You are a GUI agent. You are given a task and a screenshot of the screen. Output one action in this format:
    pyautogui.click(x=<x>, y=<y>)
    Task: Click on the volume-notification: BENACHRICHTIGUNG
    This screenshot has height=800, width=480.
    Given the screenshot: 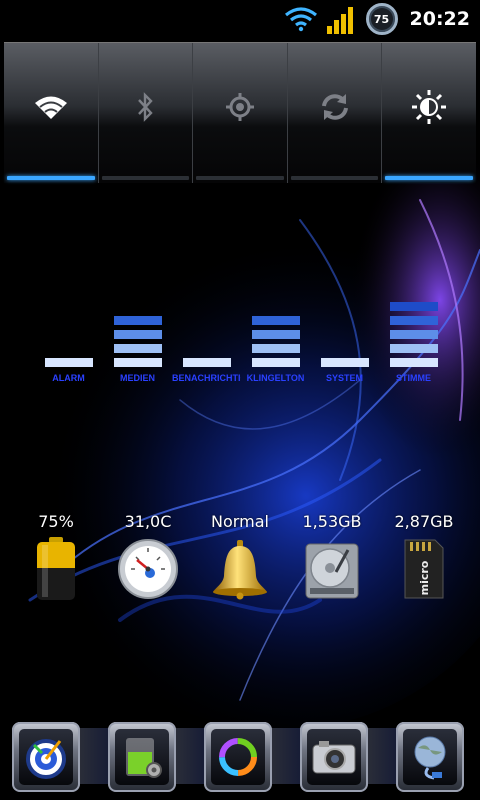 What is the action you would take?
    pyautogui.click(x=206, y=340)
    